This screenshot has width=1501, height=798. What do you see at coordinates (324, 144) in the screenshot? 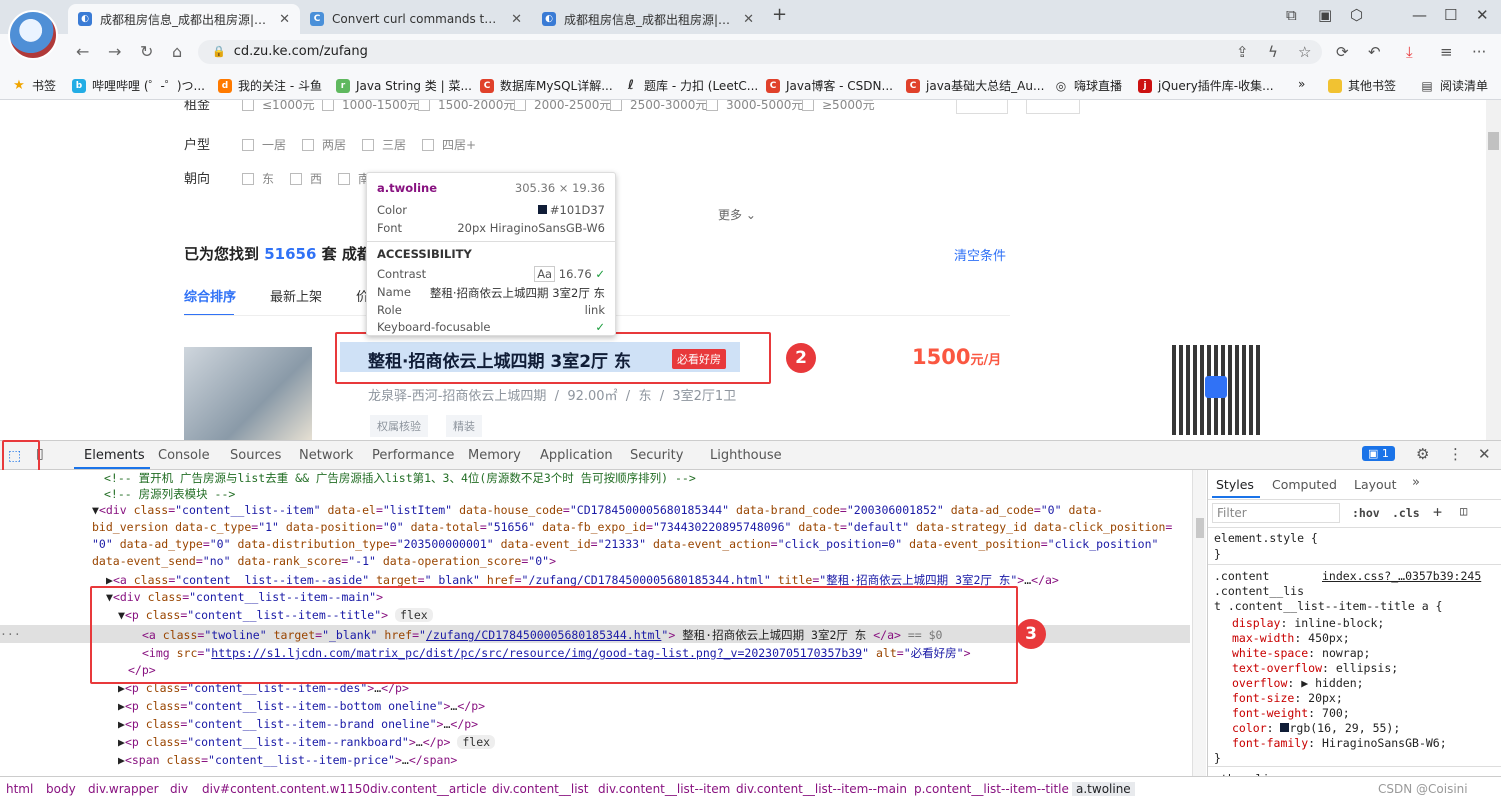
I see `layout-option: 两居` at bounding box center [324, 144].